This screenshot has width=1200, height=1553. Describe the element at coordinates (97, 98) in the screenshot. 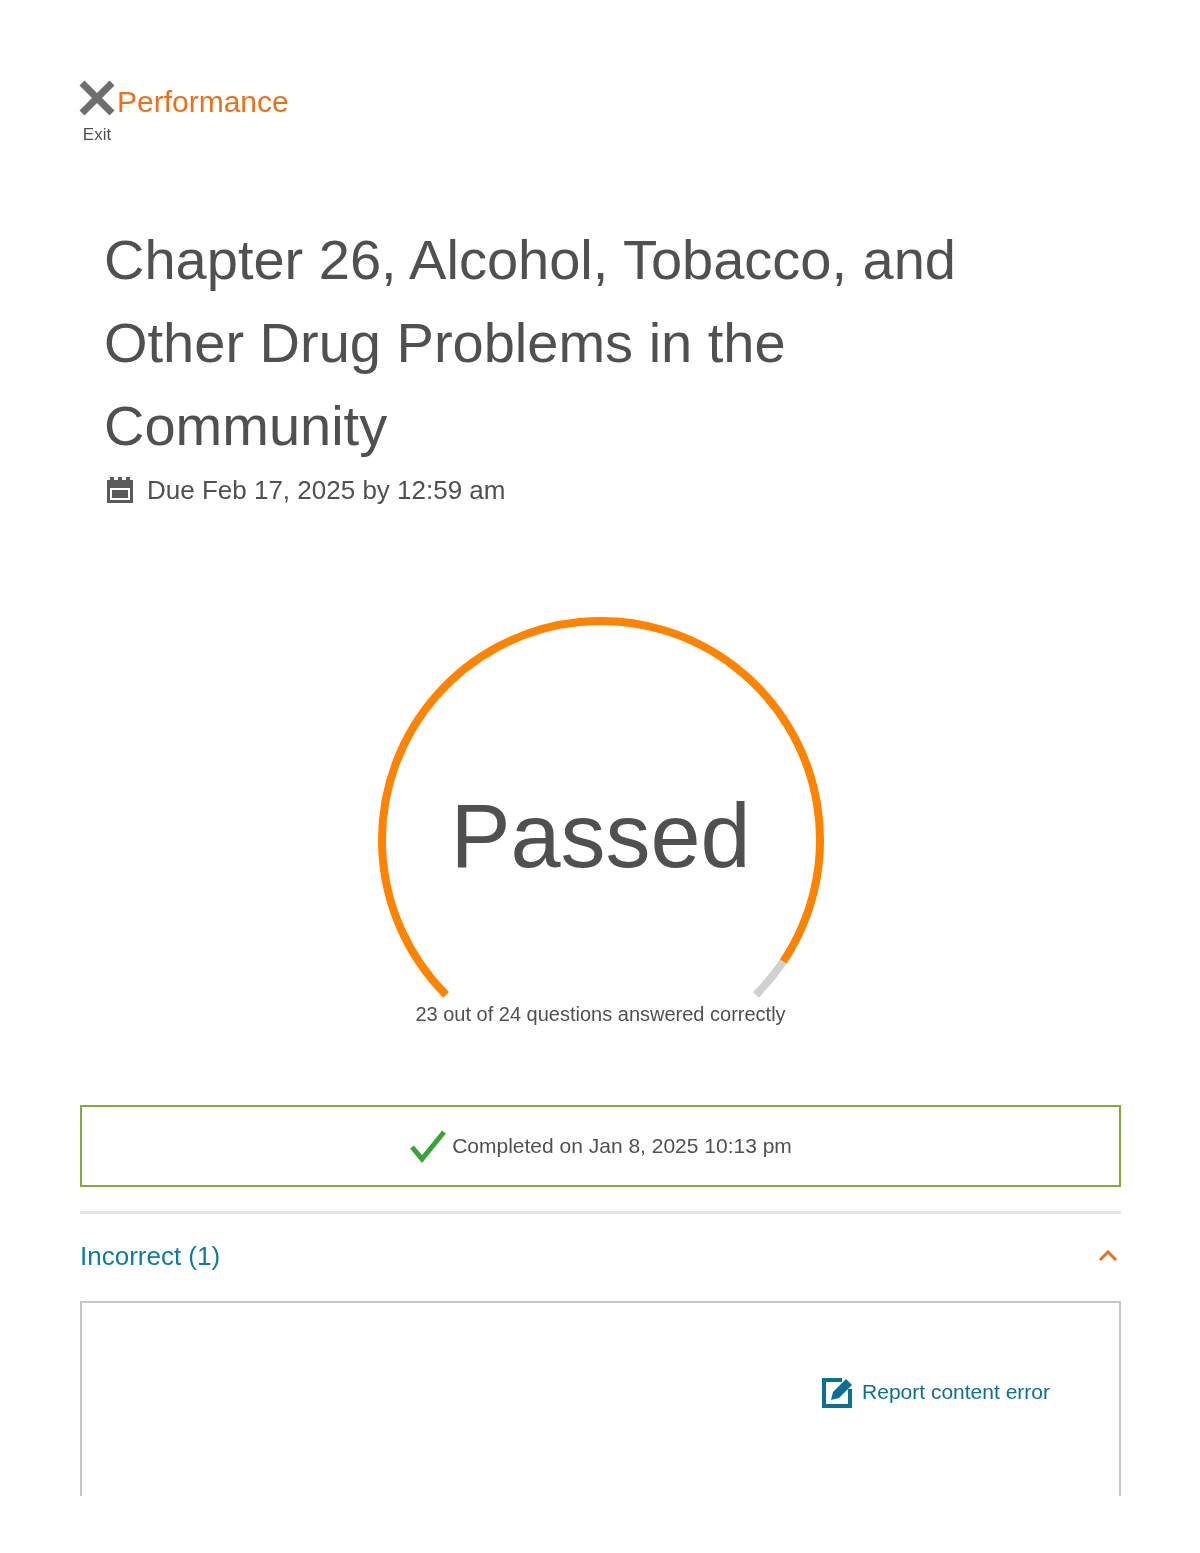

I see `close-icon` at that location.